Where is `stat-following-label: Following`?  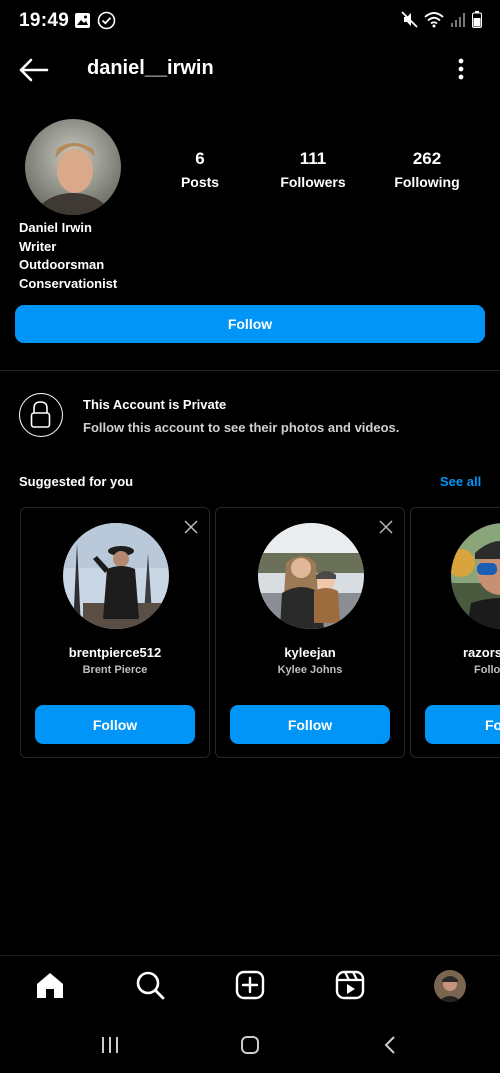 stat-following-label: Following is located at coordinates (427, 182).